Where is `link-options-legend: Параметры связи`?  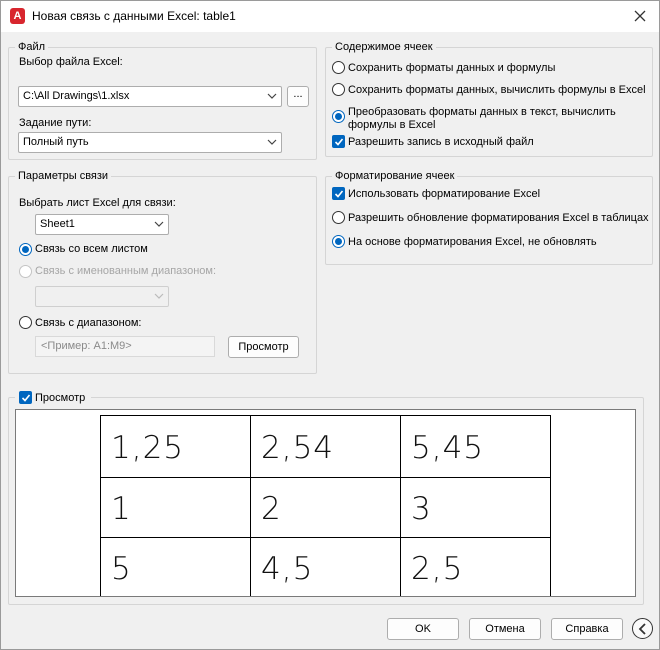 link-options-legend: Параметры связи is located at coordinates (63, 176).